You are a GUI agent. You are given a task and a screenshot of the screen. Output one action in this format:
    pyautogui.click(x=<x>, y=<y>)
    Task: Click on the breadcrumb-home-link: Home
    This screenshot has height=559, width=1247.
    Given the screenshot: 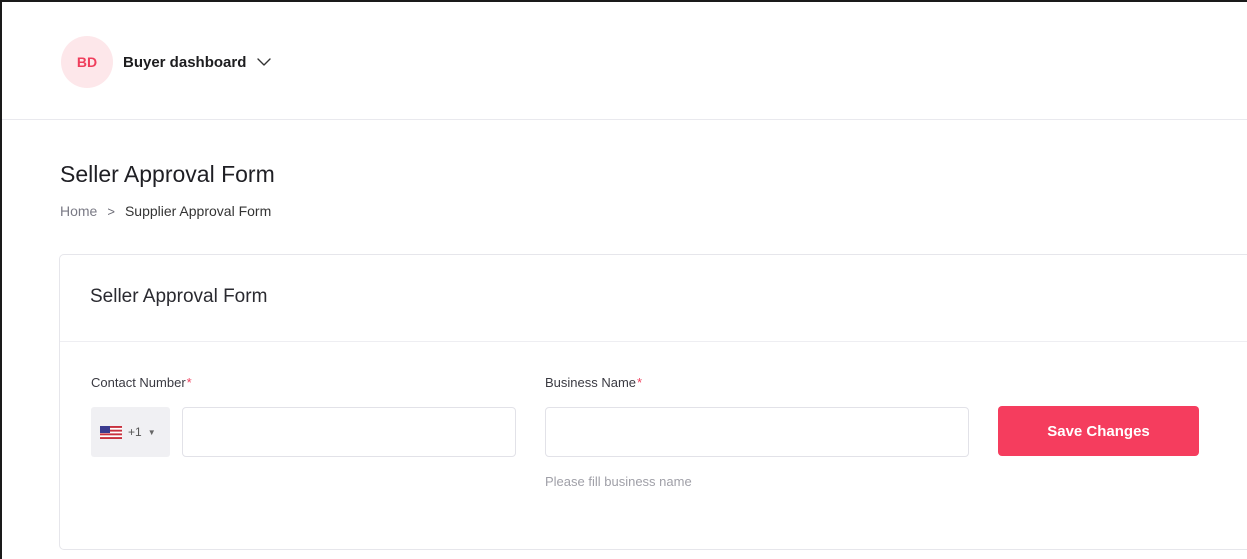 What is the action you would take?
    pyautogui.click(x=78, y=211)
    